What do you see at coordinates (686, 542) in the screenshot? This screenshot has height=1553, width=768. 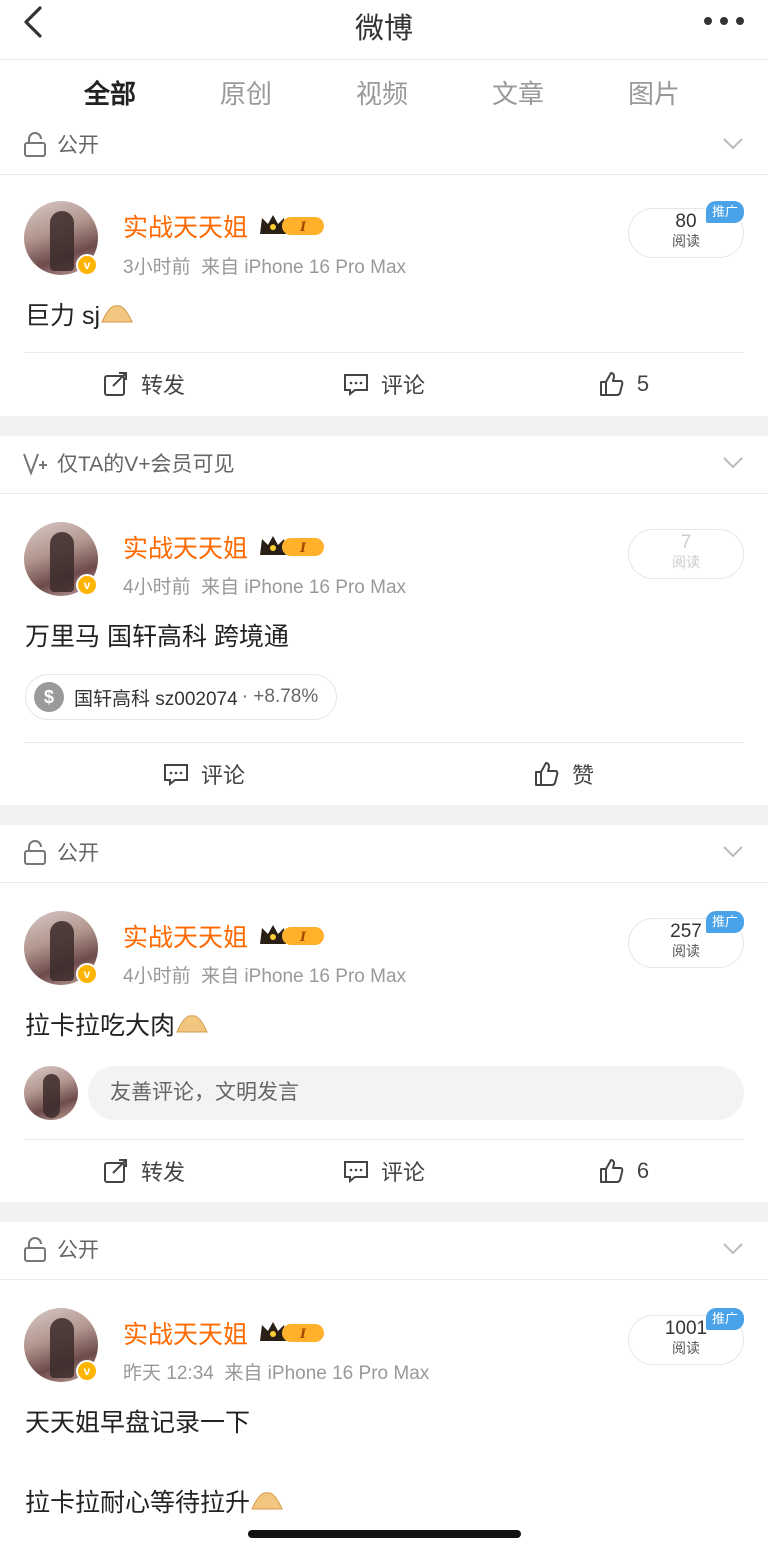 I see `read-count: 7` at bounding box center [686, 542].